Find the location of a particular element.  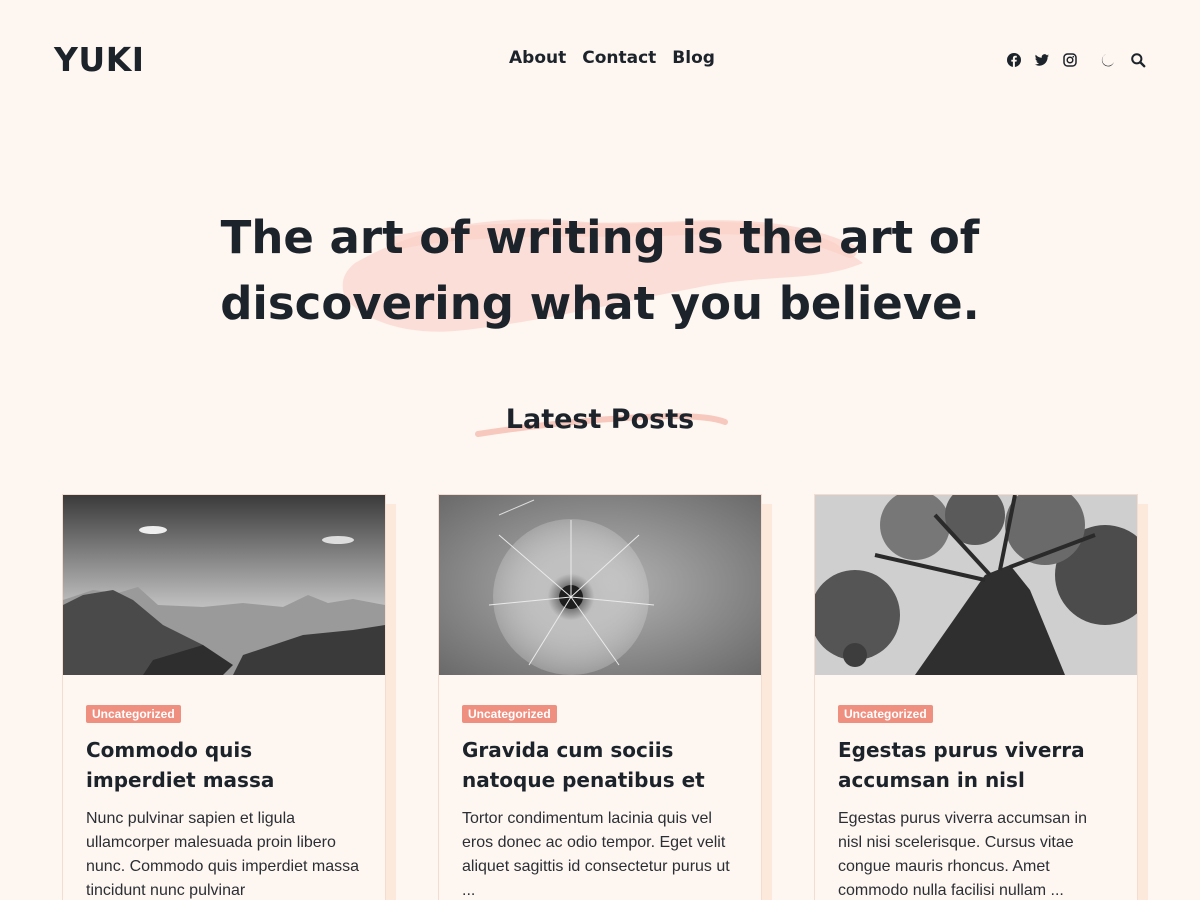

header-icons is located at coordinates (1076, 60).